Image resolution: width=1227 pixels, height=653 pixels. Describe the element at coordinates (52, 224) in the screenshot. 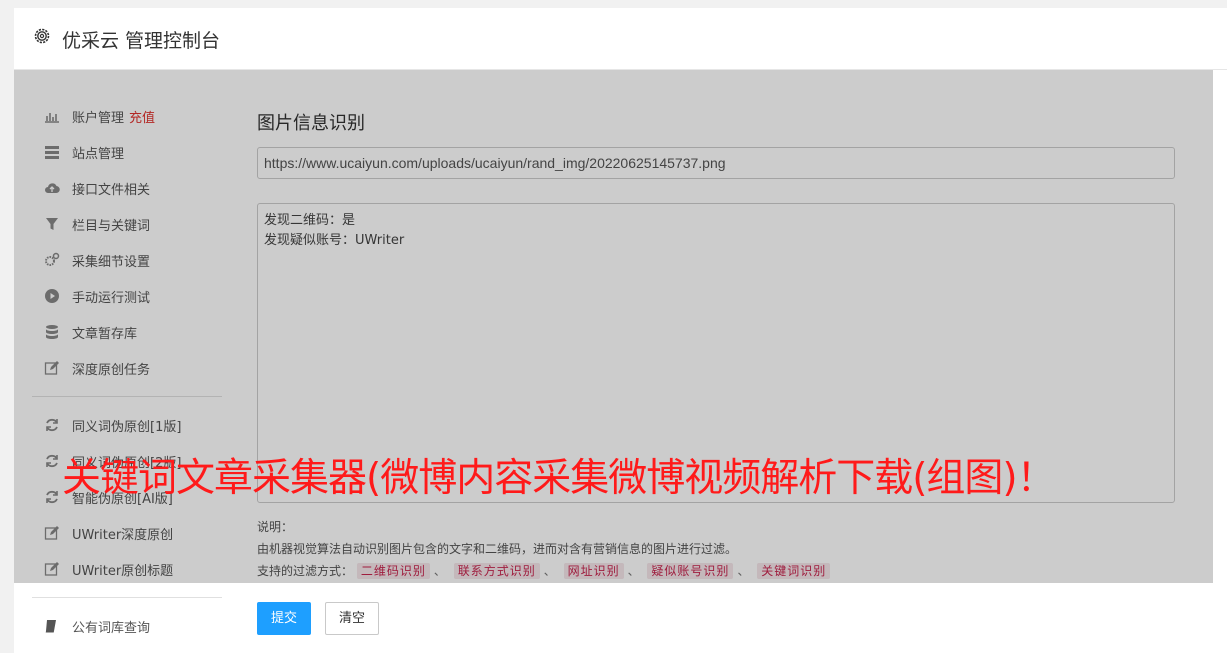

I see `filter-icon` at that location.